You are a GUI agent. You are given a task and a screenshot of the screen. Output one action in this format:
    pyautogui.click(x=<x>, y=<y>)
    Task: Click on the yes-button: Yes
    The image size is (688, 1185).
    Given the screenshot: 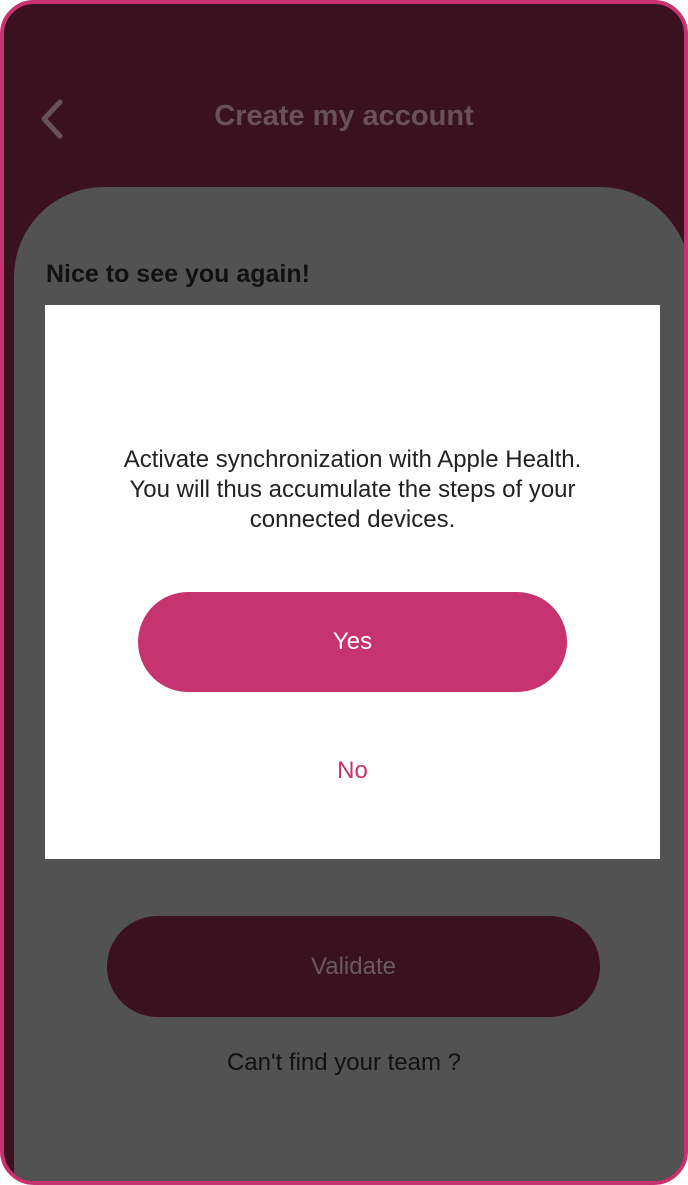 What is the action you would take?
    pyautogui.click(x=352, y=642)
    